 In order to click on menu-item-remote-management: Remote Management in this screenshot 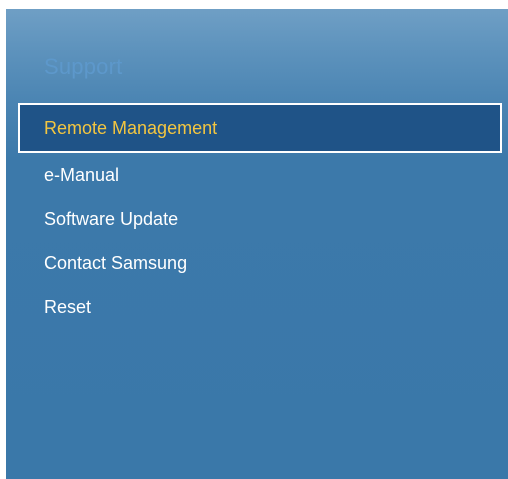, I will do `click(260, 128)`.